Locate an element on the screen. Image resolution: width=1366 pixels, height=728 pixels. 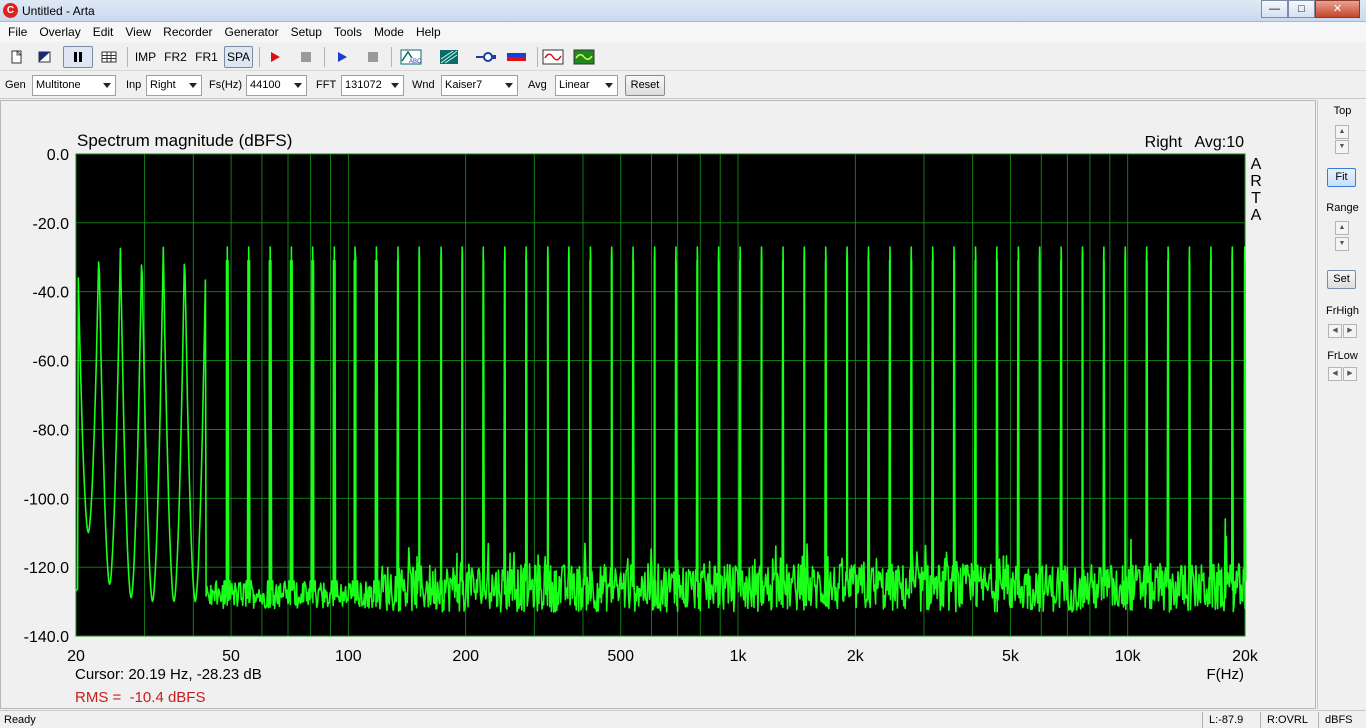
status-separator is located at coordinates (1318, 720).